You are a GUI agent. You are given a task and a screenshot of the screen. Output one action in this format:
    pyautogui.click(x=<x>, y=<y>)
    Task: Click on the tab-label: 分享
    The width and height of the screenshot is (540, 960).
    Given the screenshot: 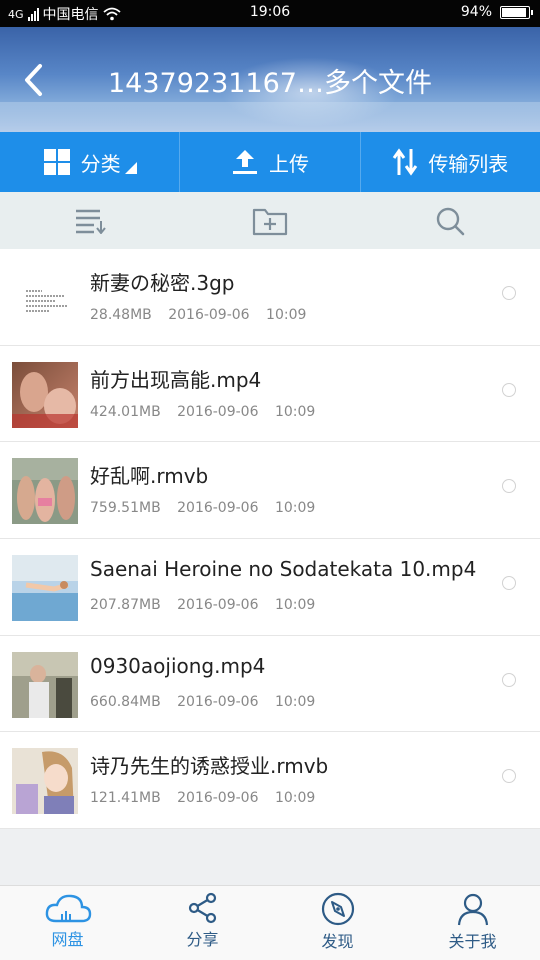 What is the action you would take?
    pyautogui.click(x=202, y=939)
    